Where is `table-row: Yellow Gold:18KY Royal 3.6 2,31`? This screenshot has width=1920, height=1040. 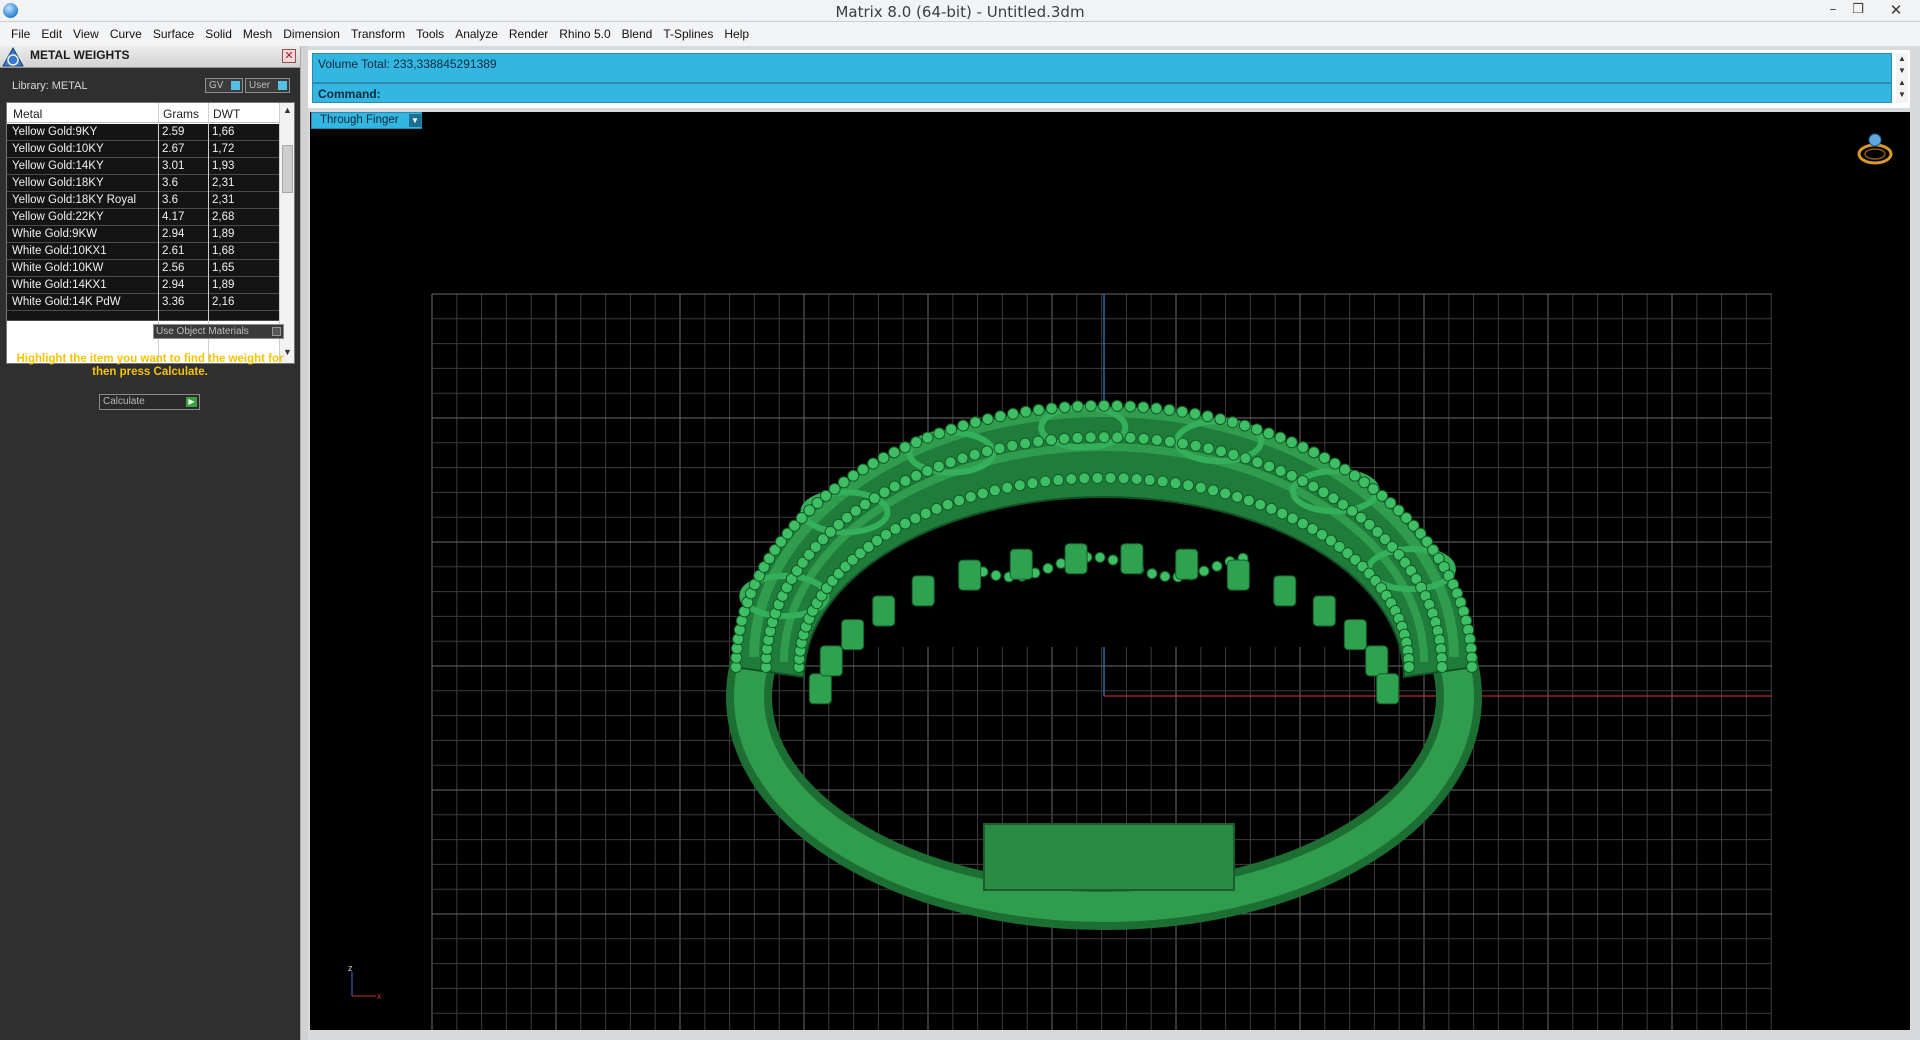
table-row: Yellow Gold:18KY Royal 3.6 2,31 is located at coordinates (143, 200).